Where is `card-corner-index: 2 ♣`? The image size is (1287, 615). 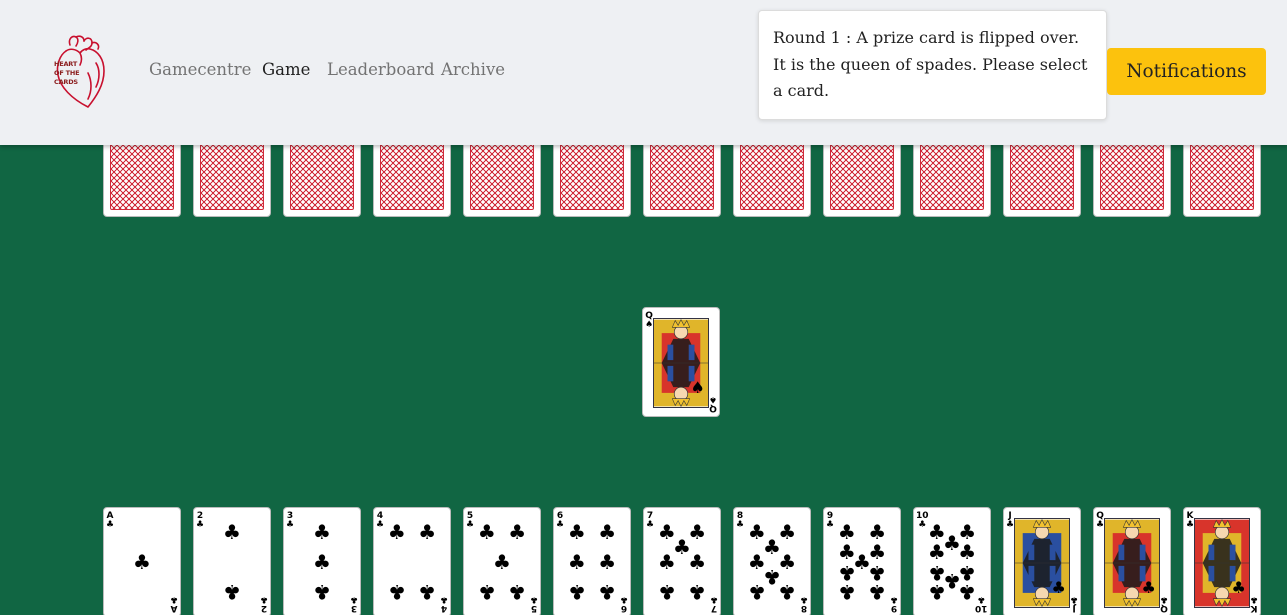 card-corner-index: 2 ♣ is located at coordinates (200, 521).